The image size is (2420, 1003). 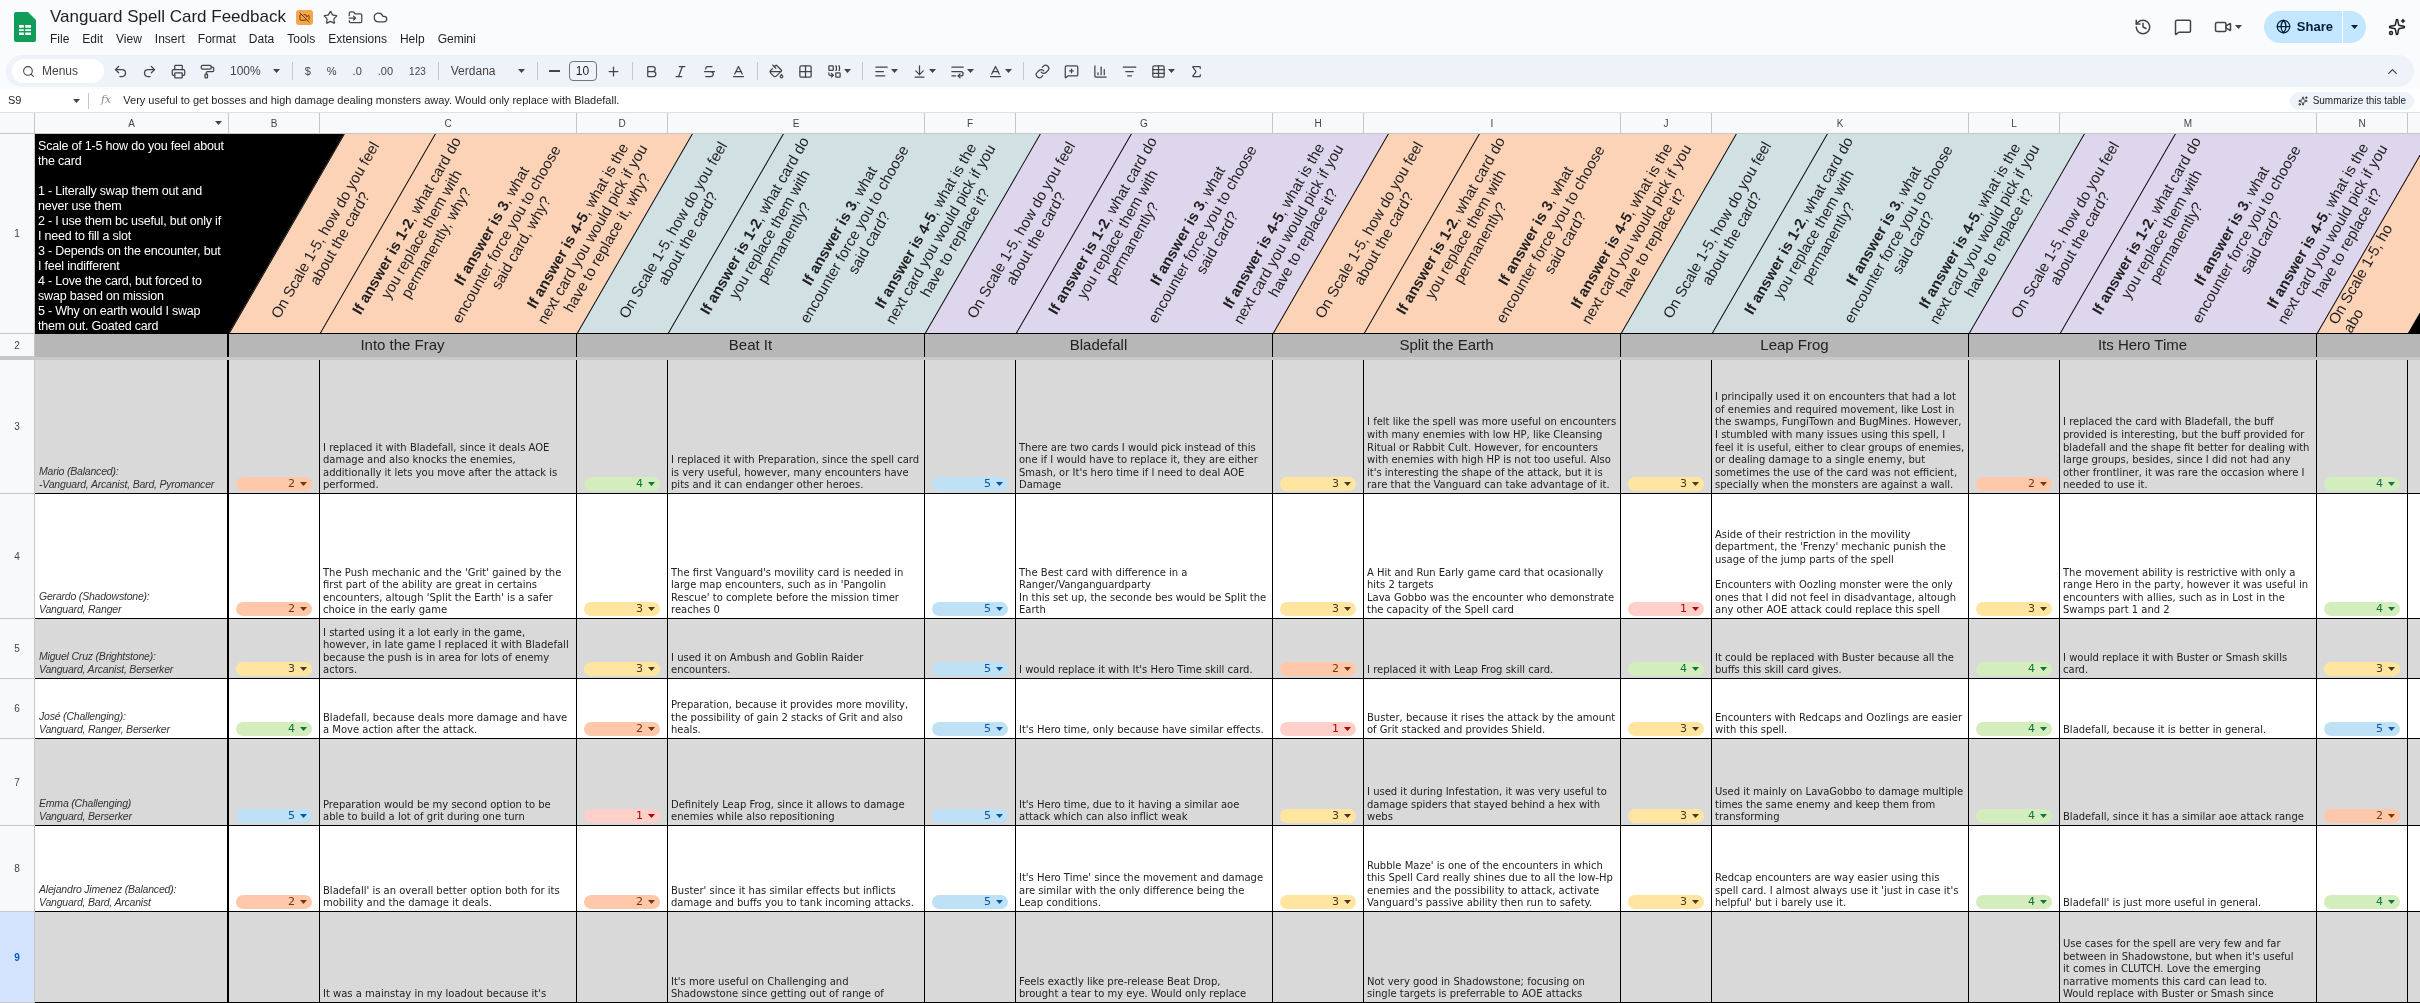 I want to click on cloud-icon, so click(x=380, y=17).